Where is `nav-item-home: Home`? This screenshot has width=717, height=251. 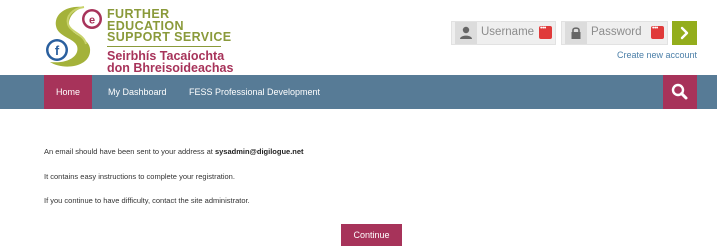
nav-item-home: Home is located at coordinates (68, 92).